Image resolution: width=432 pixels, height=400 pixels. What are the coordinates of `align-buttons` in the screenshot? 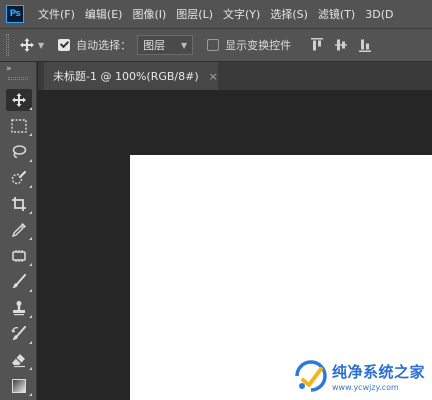 It's located at (347, 45).